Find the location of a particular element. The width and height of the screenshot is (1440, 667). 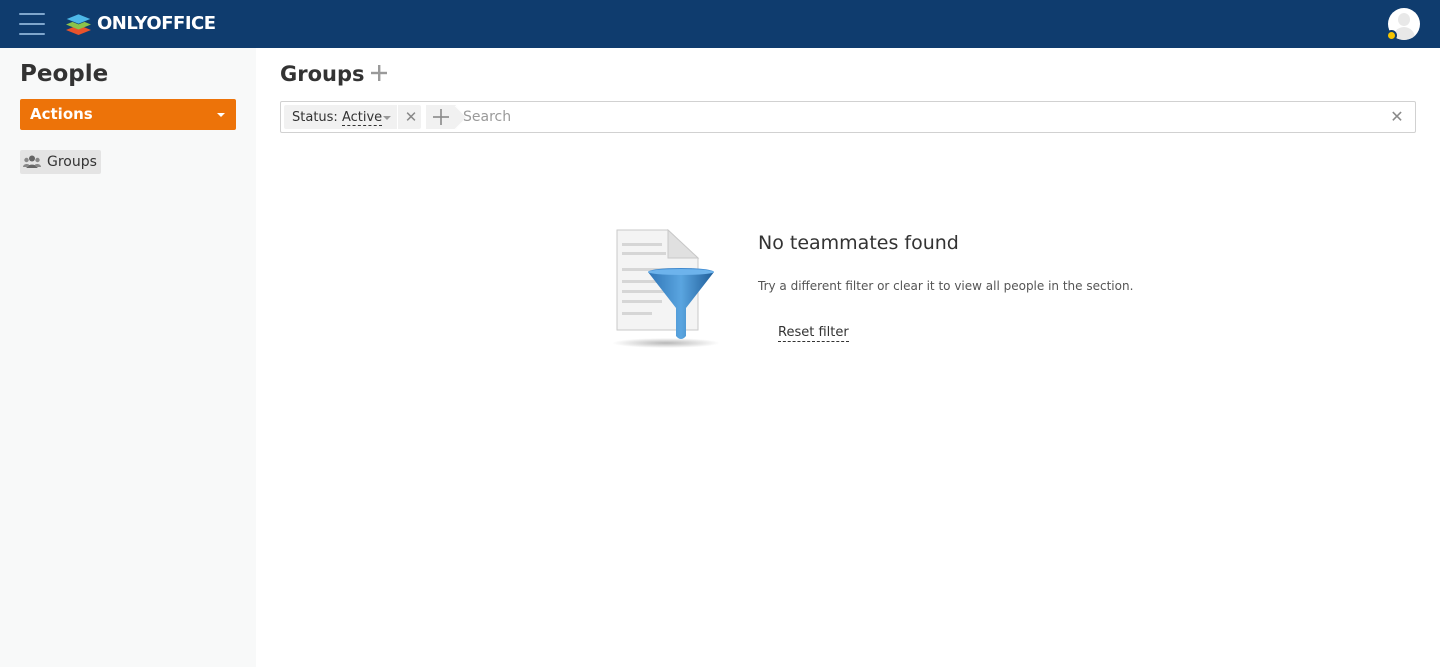

online-status-badge is located at coordinates (1391, 35).